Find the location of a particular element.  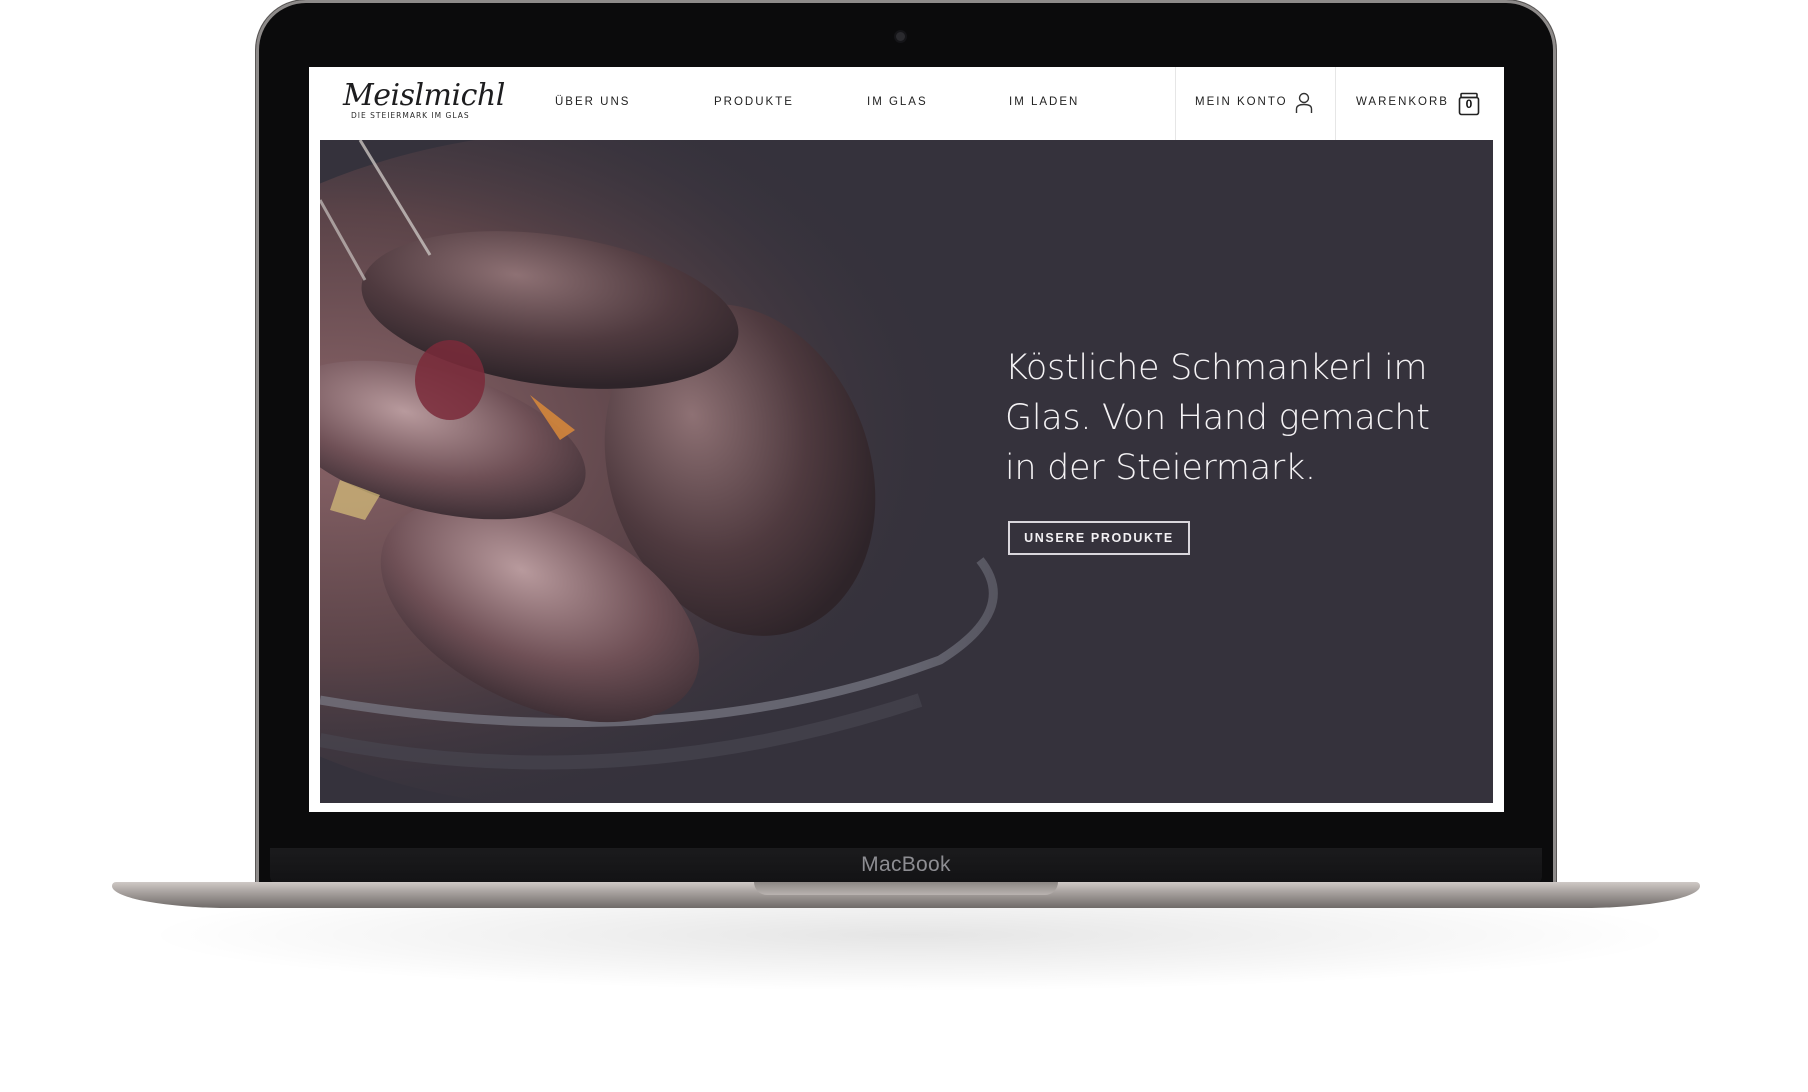

products-cta-button: UNSERE PRODUKTE is located at coordinates (1099, 538).